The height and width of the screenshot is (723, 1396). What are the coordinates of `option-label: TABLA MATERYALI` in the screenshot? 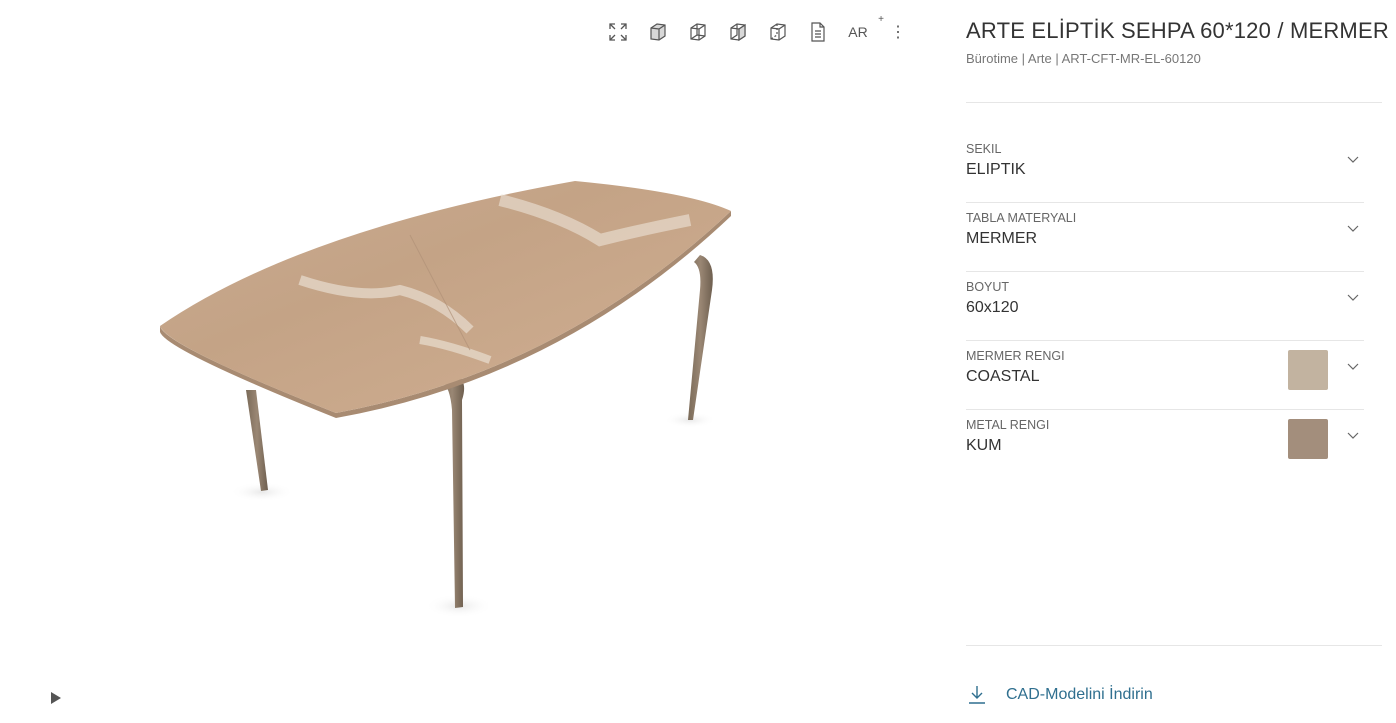 It's located at (1021, 218).